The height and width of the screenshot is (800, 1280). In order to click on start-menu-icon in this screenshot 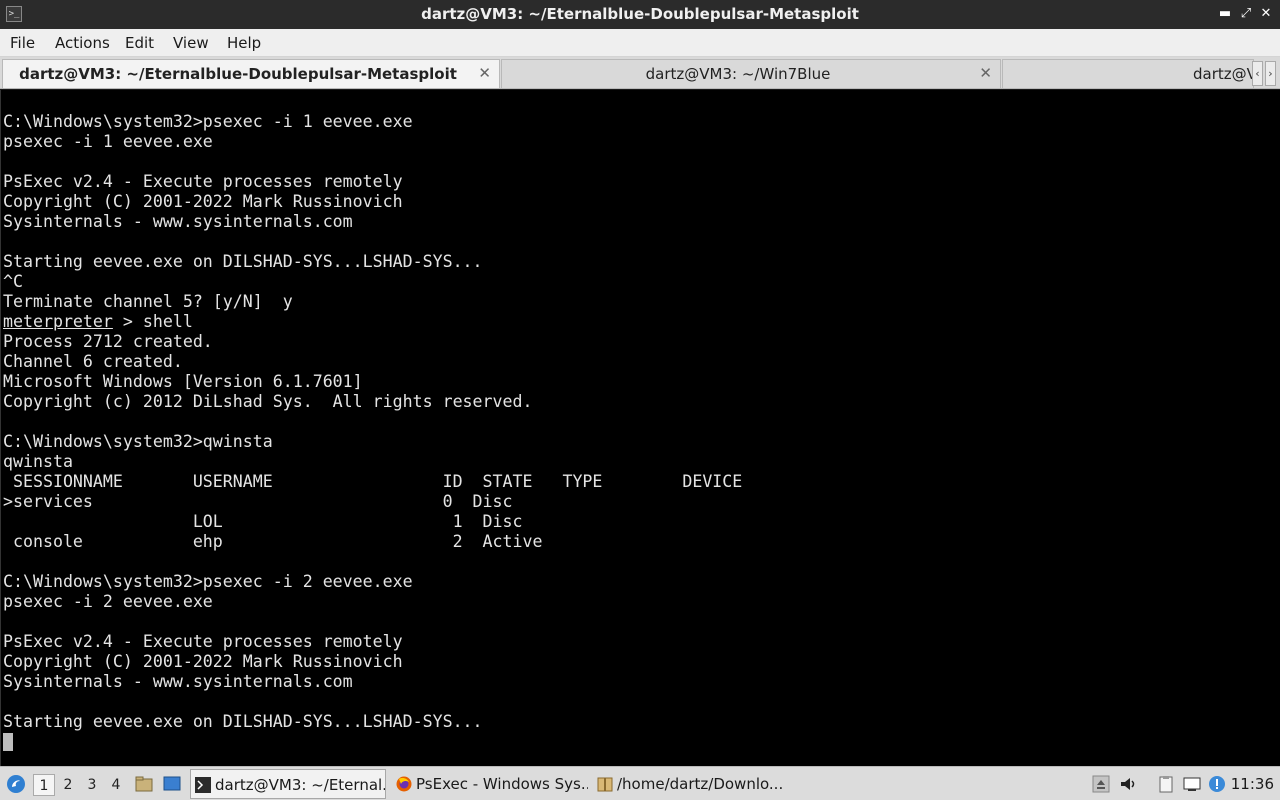, I will do `click(16, 784)`.